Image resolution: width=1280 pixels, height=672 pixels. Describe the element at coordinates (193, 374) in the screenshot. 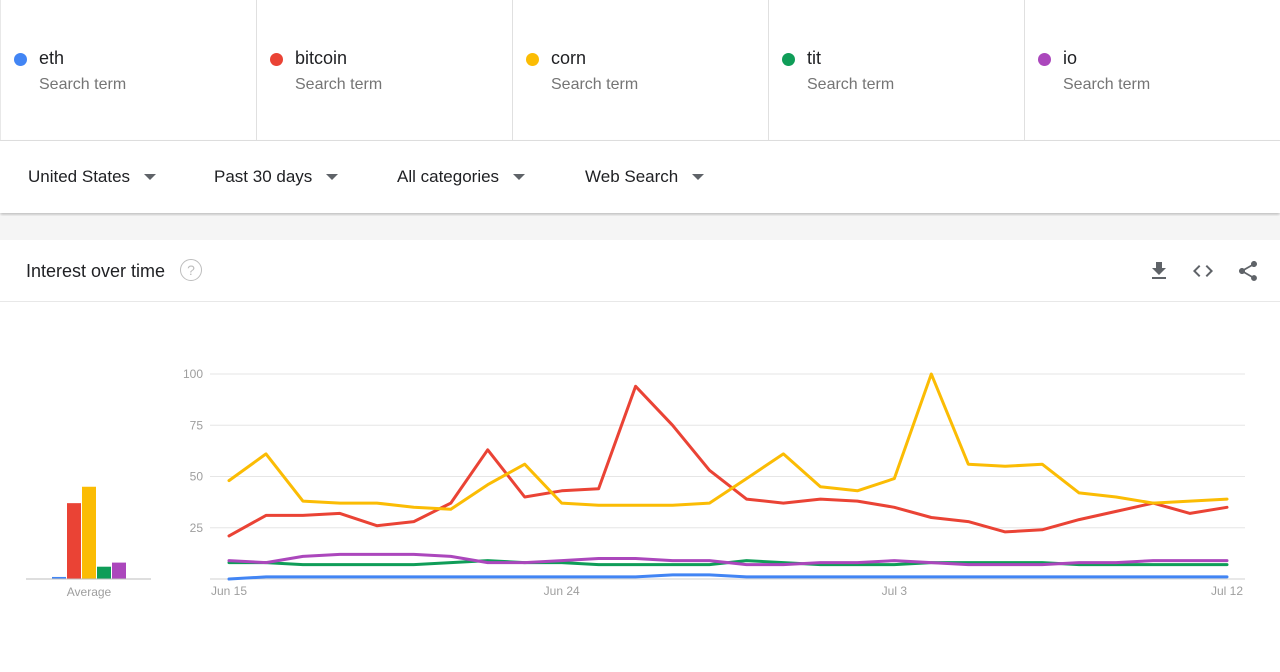

I see `y-tick-label: 100` at that location.